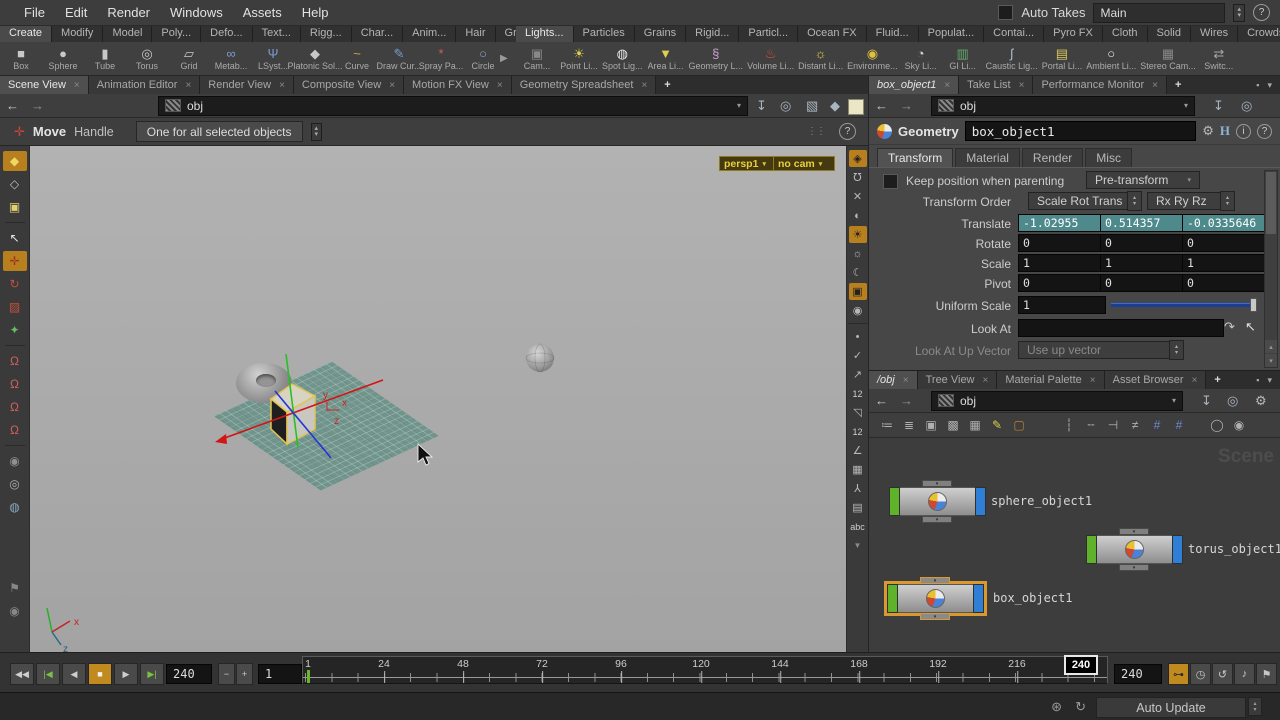 Image resolution: width=1280 pixels, height=720 pixels. I want to click on tab-asset-browser: Asset Browser ×, so click(1155, 380).